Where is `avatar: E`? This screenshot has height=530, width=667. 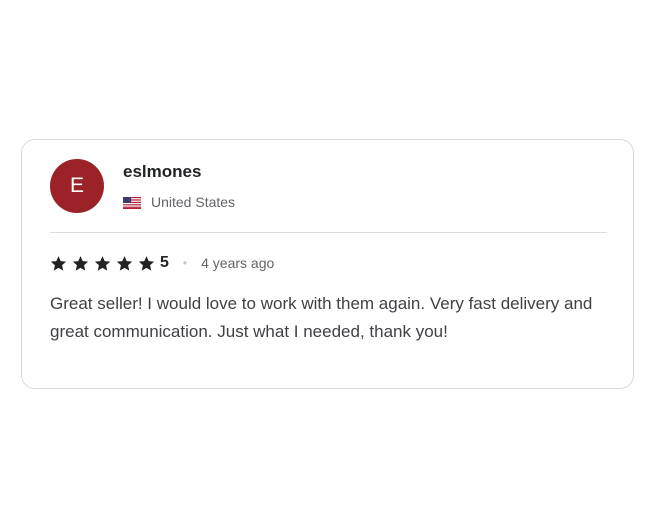
avatar: E is located at coordinates (77, 186).